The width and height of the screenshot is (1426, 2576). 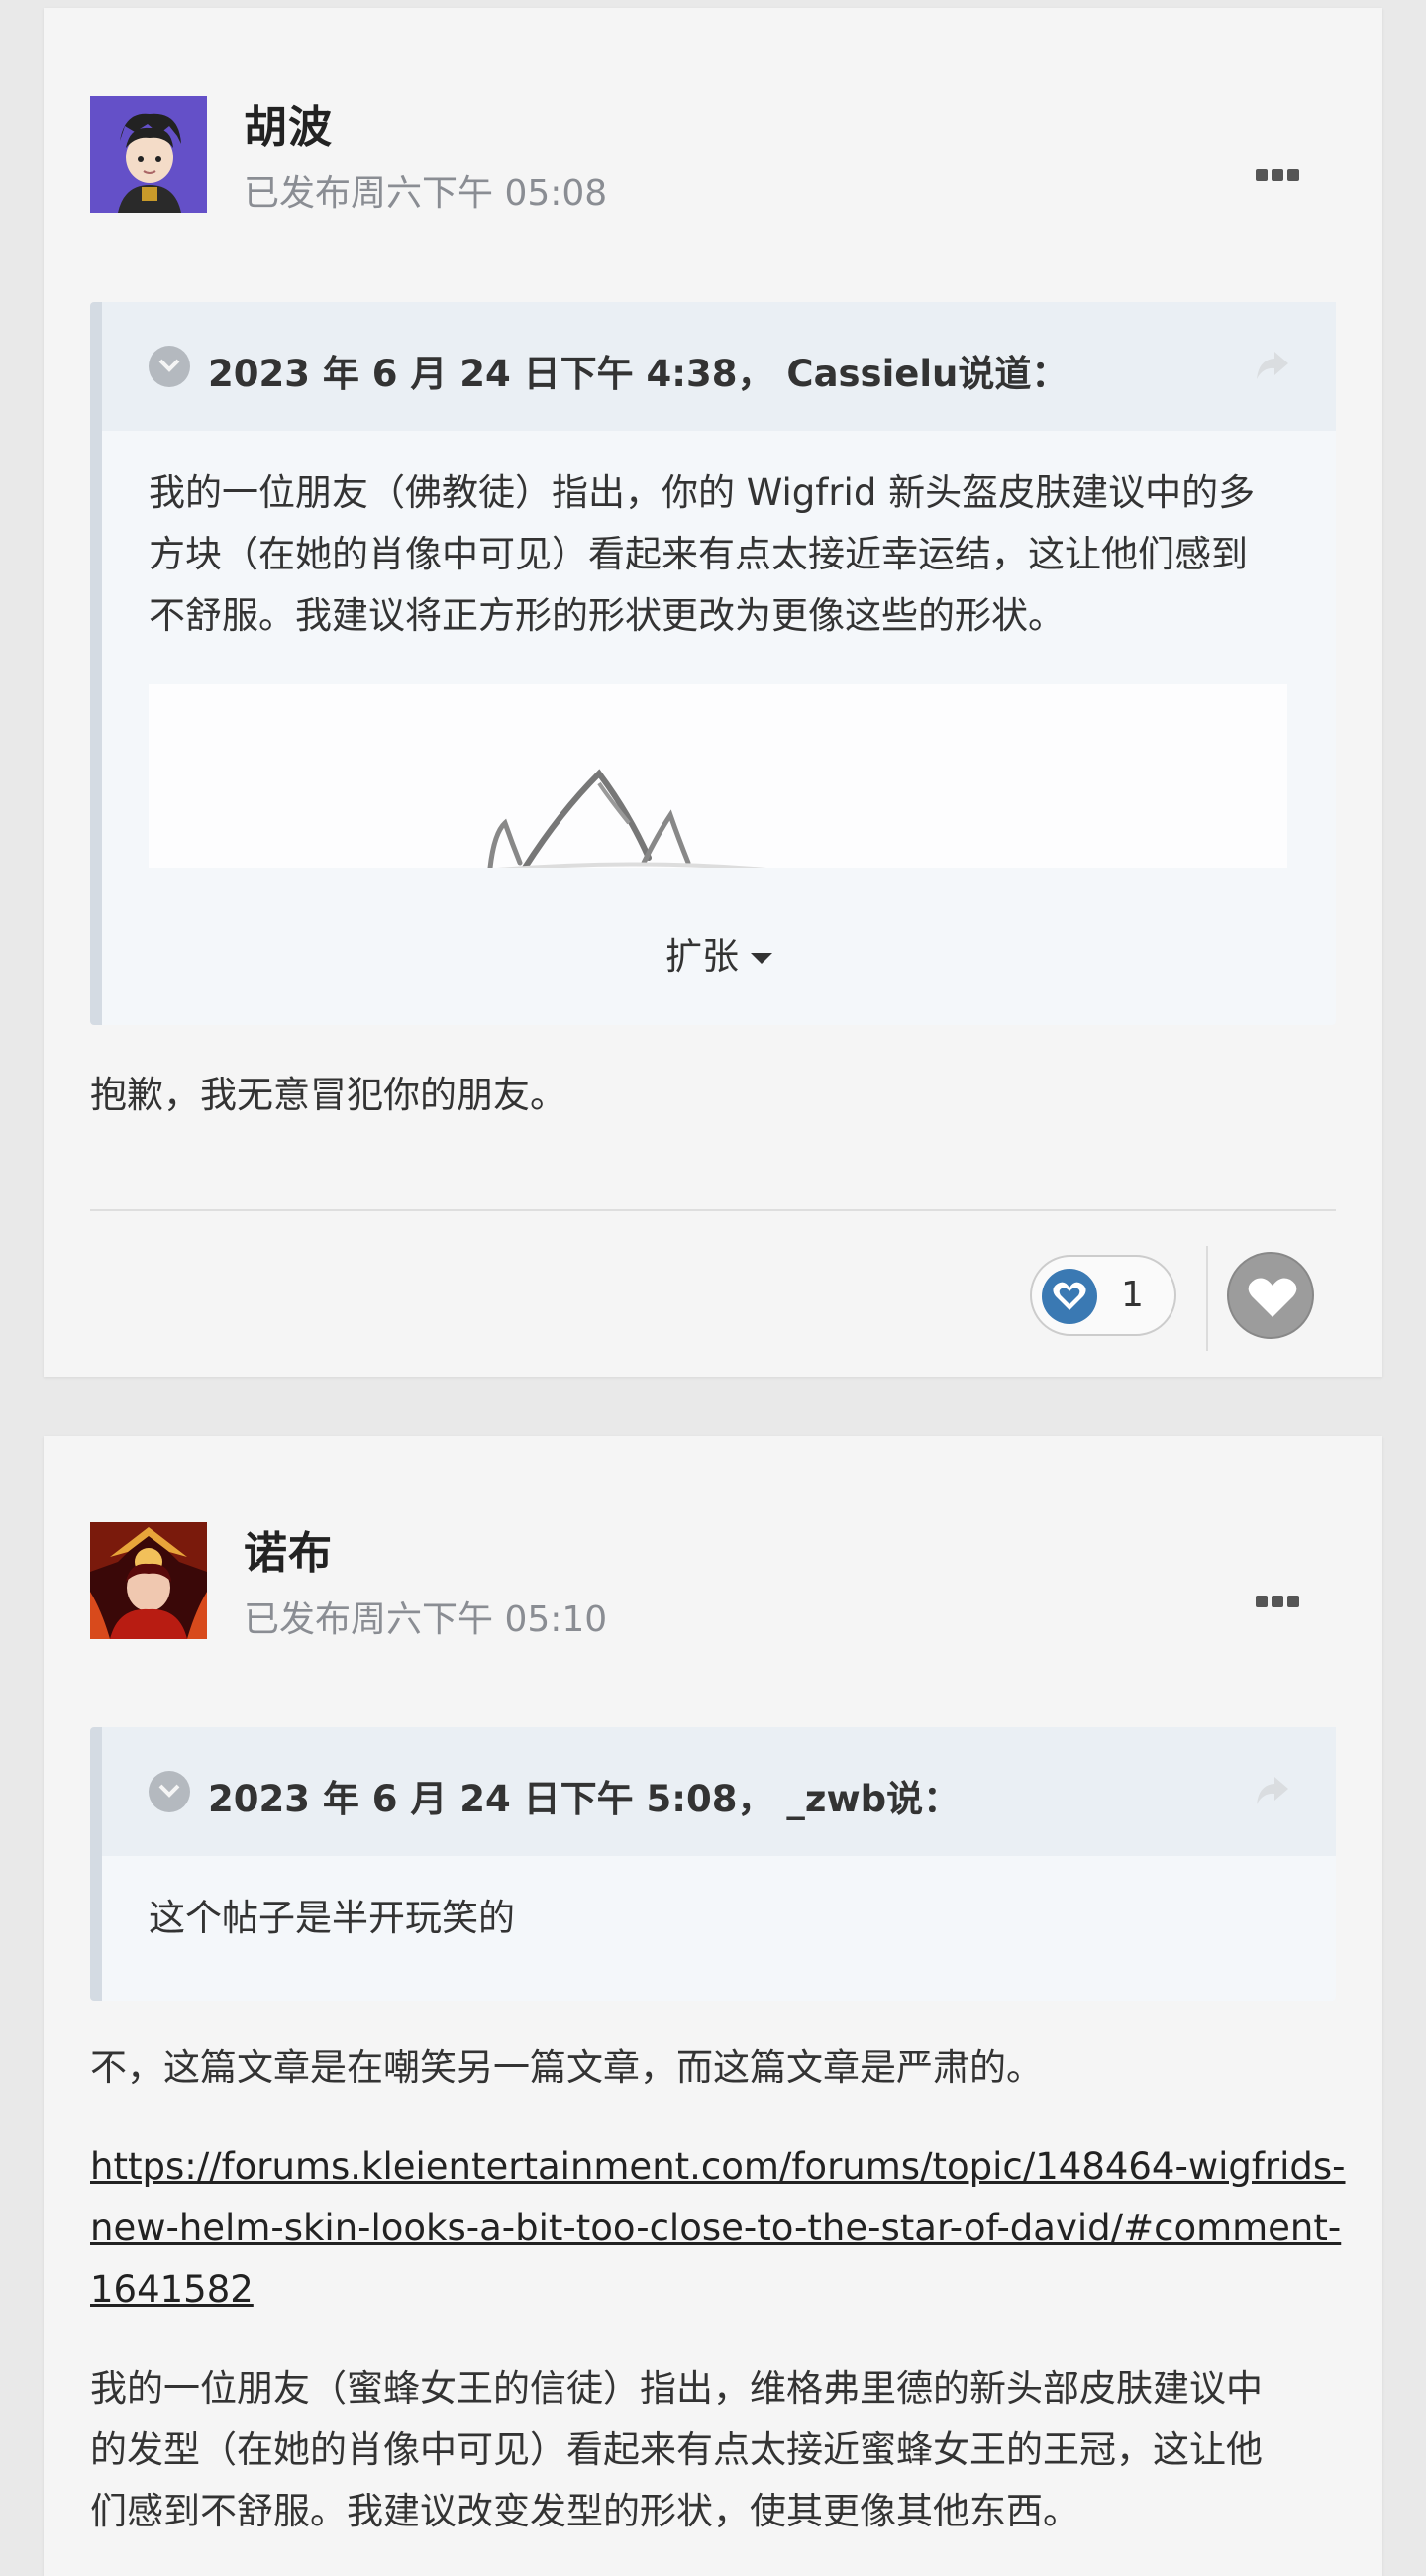 I want to click on body-line: 们感到不舒服。我建议改变发型的形状，使其更像其他东西。, so click(x=584, y=2511).